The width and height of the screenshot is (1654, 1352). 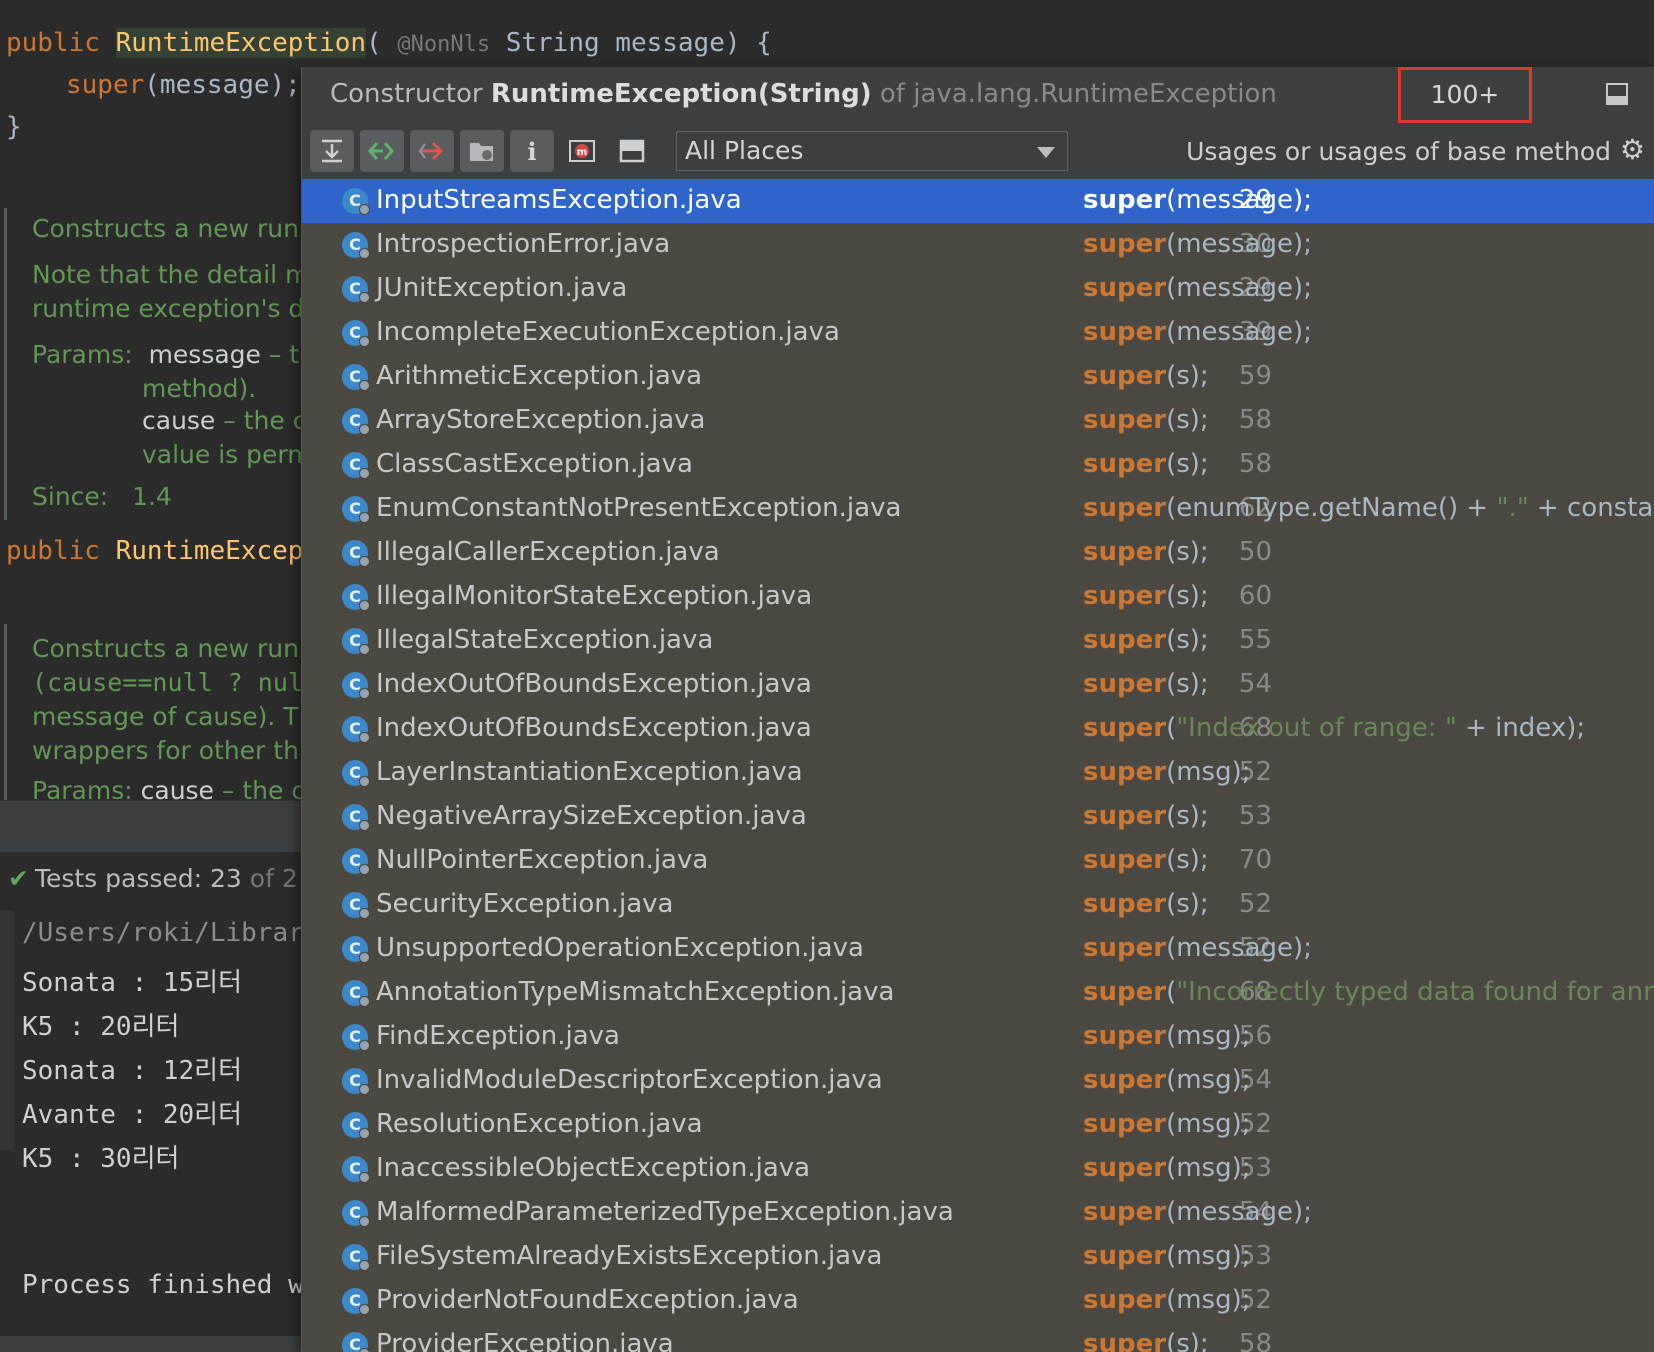 What do you see at coordinates (978, 641) in the screenshot?
I see `usage-row: C IllegalStateException.java 55 super(s);` at bounding box center [978, 641].